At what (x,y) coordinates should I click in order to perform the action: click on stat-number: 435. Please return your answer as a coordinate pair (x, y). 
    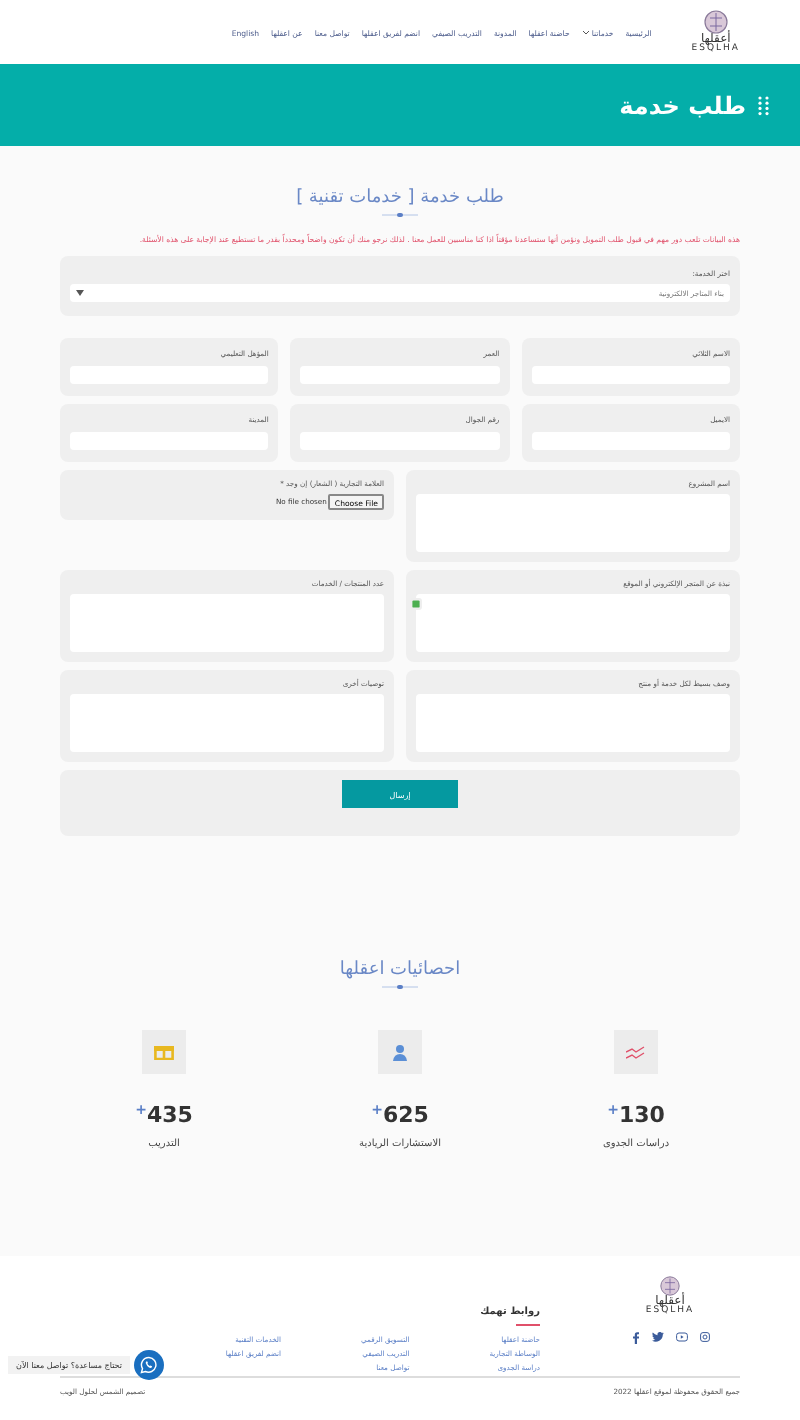
    Looking at the image, I should click on (169, 1115).